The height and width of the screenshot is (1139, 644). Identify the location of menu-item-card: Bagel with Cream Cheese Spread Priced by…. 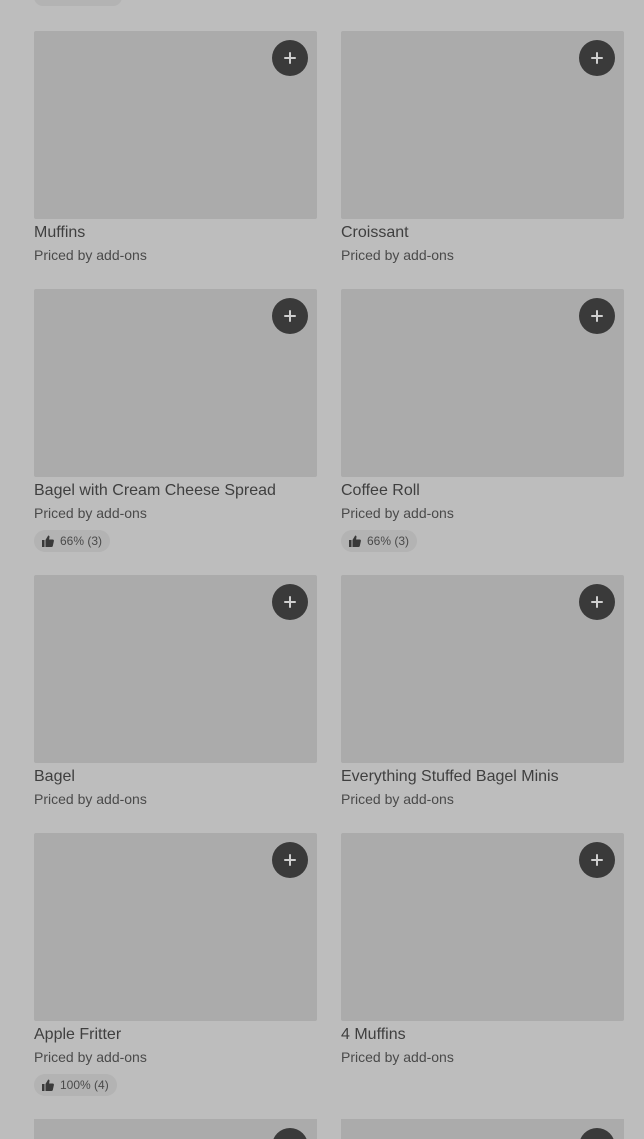
(175, 432).